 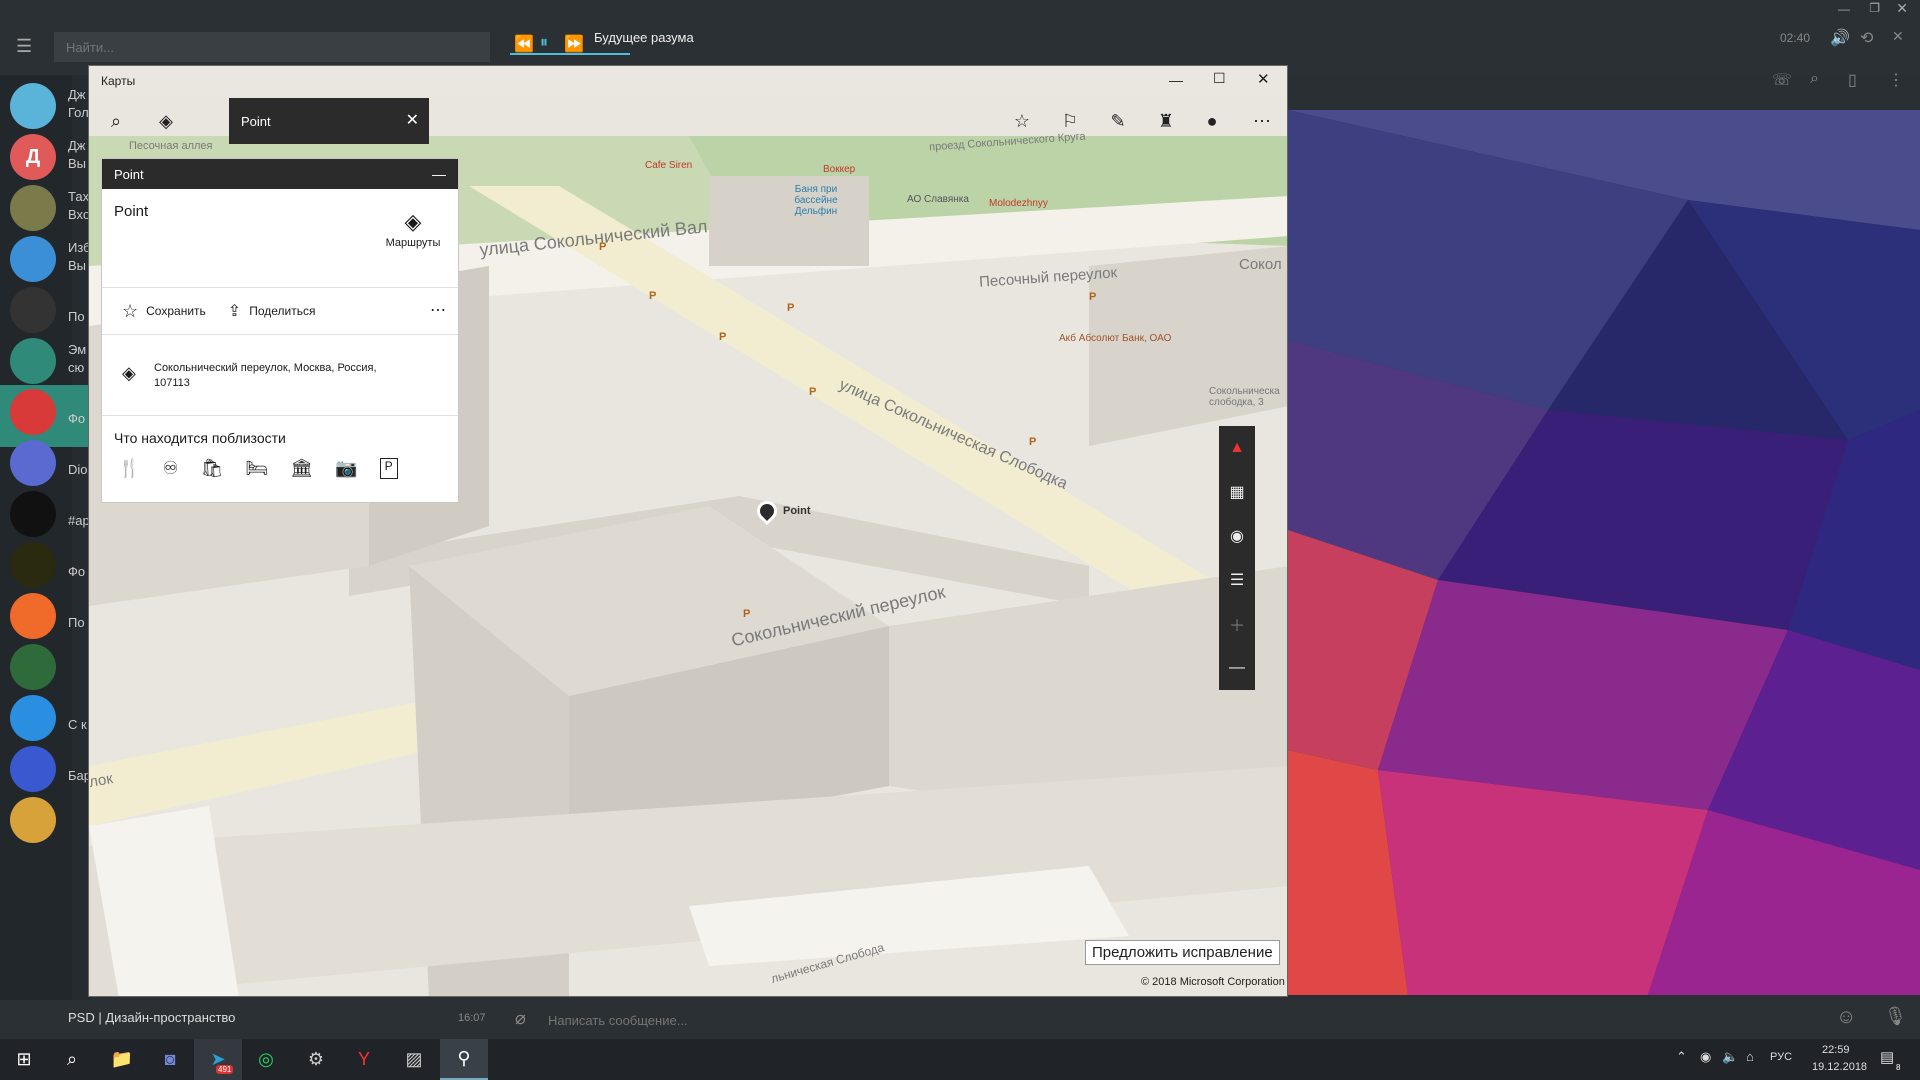 What do you see at coordinates (256, 121) in the screenshot?
I see `search-value: Point` at bounding box center [256, 121].